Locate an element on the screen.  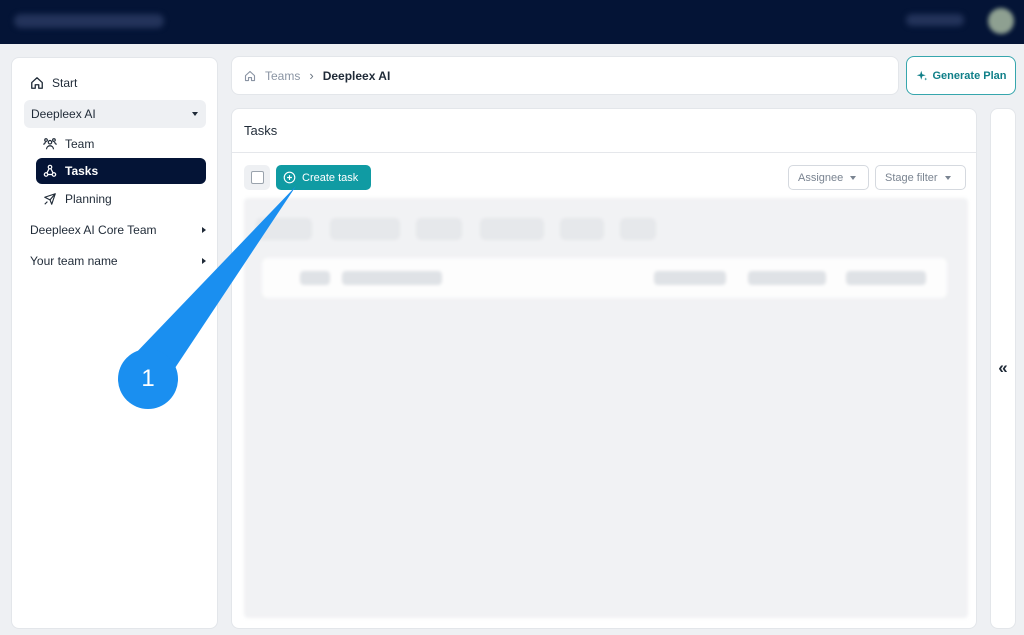
team-icon is located at coordinates (50, 144).